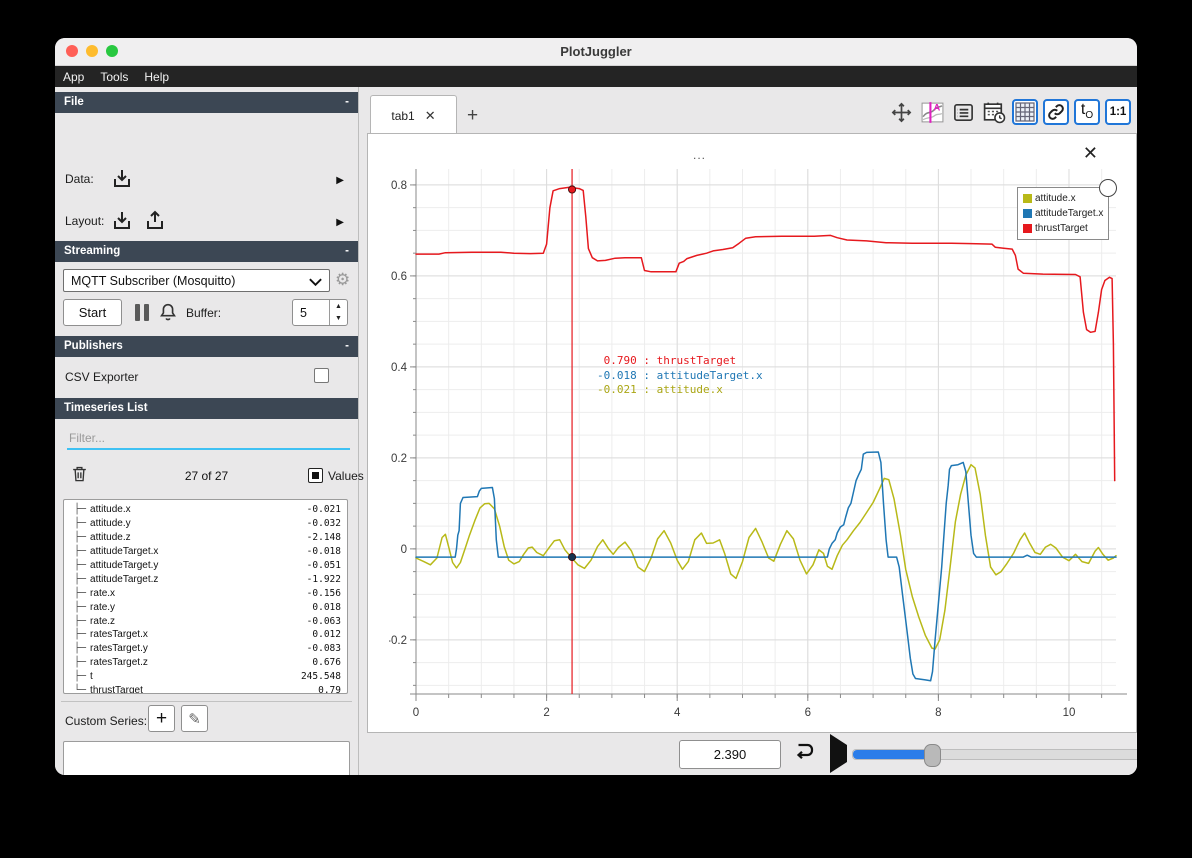 This screenshot has width=1192, height=858. Describe the element at coordinates (1087, 112) in the screenshot. I see `time-offset-button: tO` at that location.